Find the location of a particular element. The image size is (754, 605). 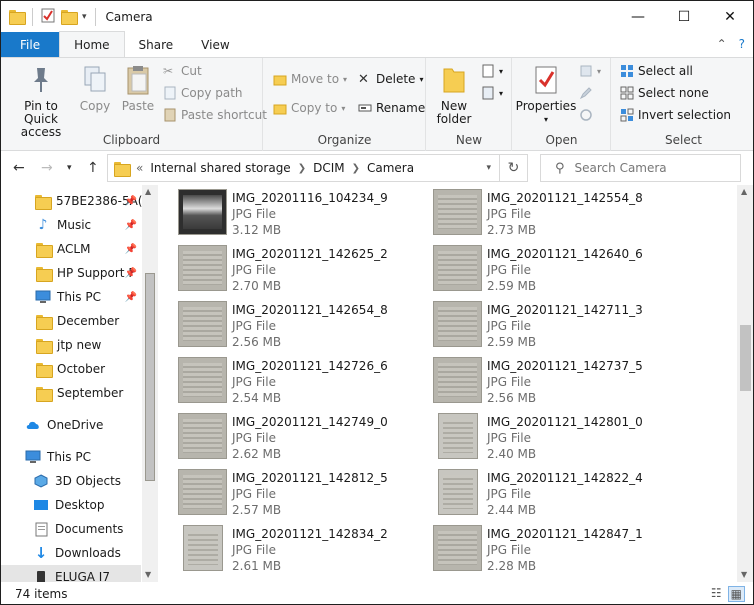

nav-item-label: ACLM is located at coordinates (74, 249).